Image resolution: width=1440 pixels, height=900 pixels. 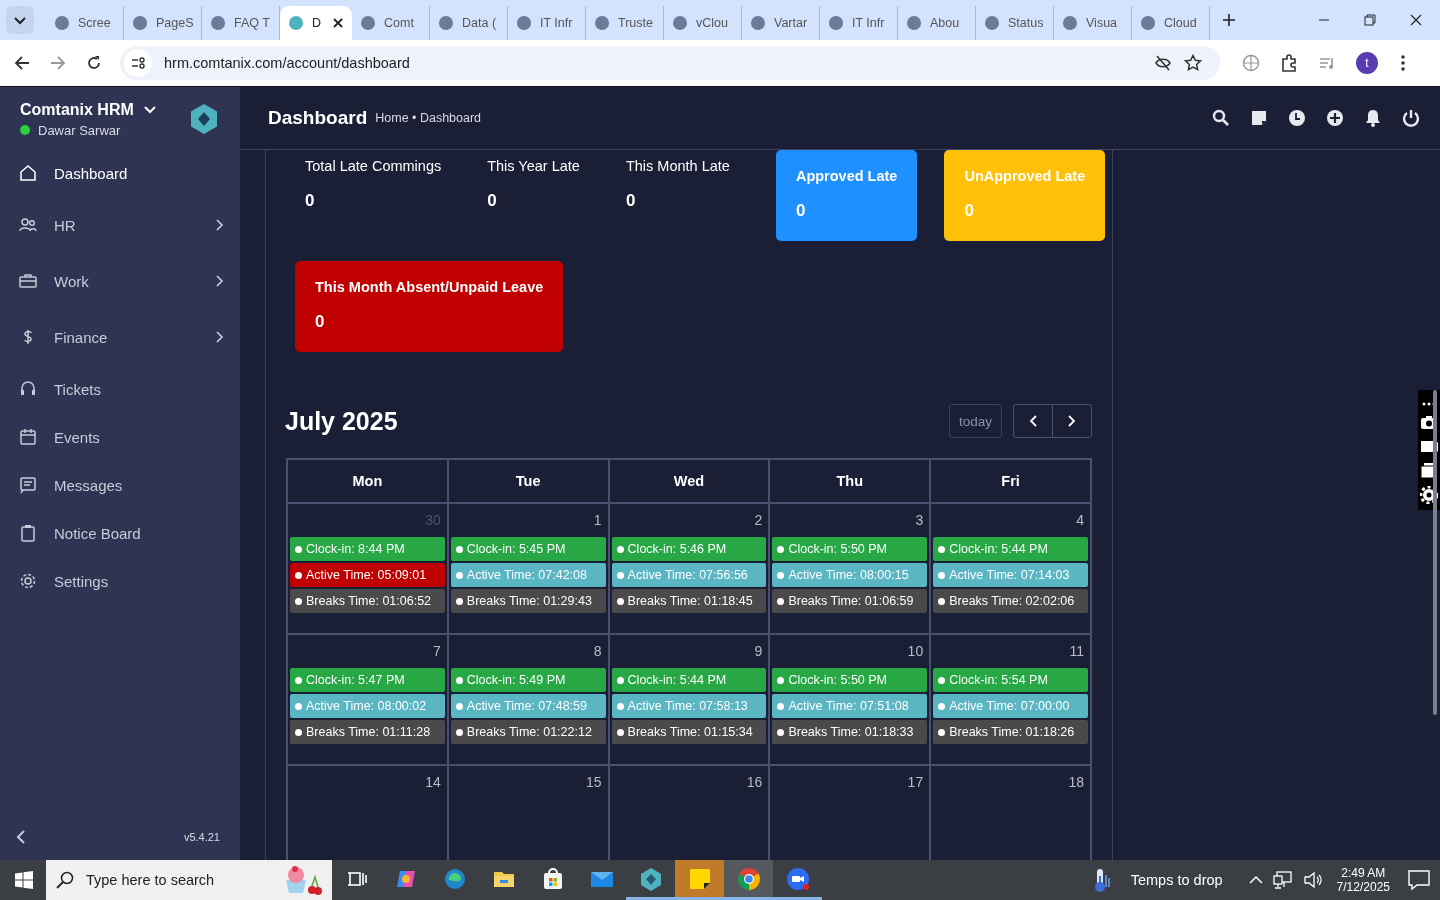 What do you see at coordinates (1255, 880) in the screenshot?
I see `chevron-up-icon` at bounding box center [1255, 880].